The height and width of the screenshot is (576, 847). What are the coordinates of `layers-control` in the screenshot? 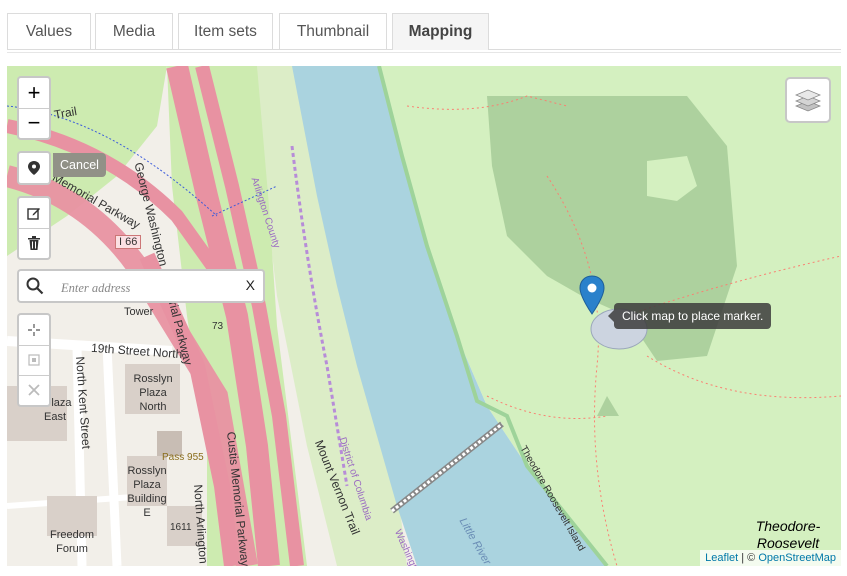 It's located at (808, 100).